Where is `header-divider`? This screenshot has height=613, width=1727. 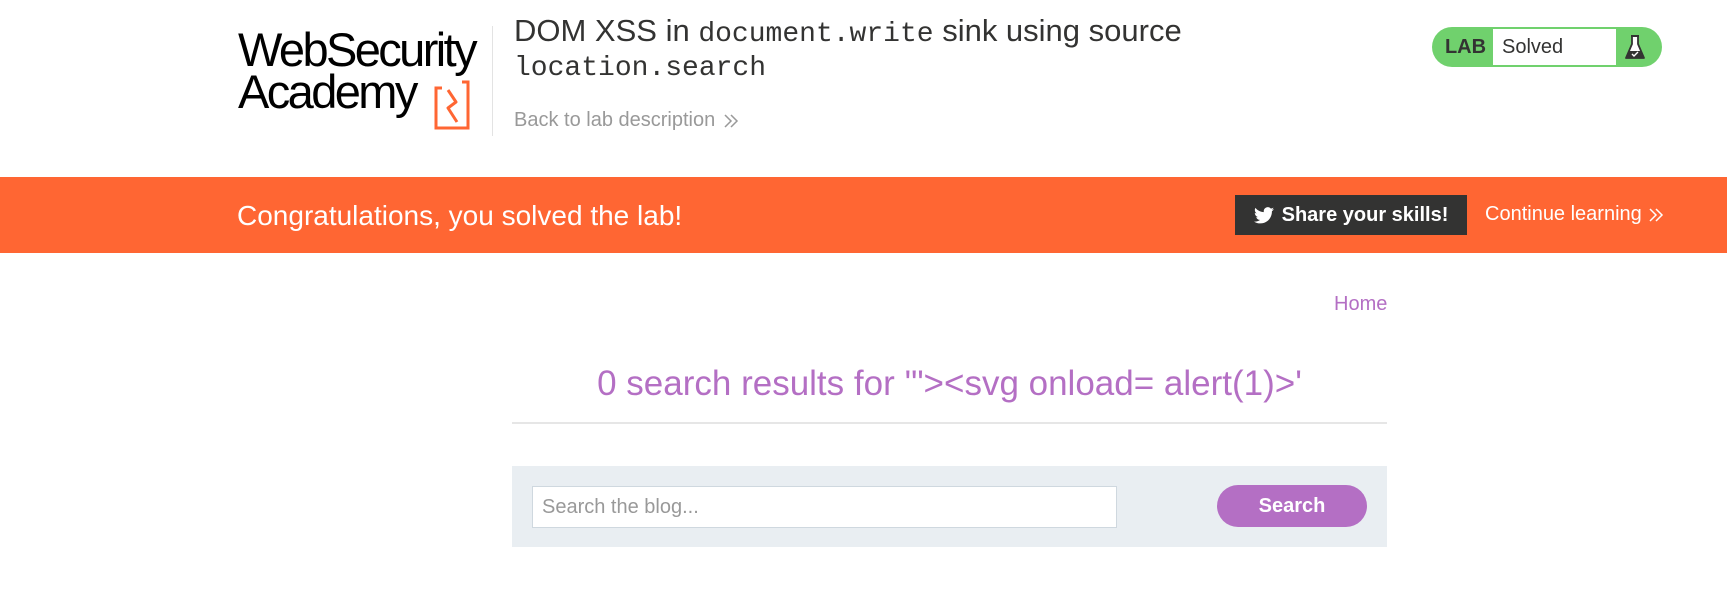
header-divider is located at coordinates (492, 81).